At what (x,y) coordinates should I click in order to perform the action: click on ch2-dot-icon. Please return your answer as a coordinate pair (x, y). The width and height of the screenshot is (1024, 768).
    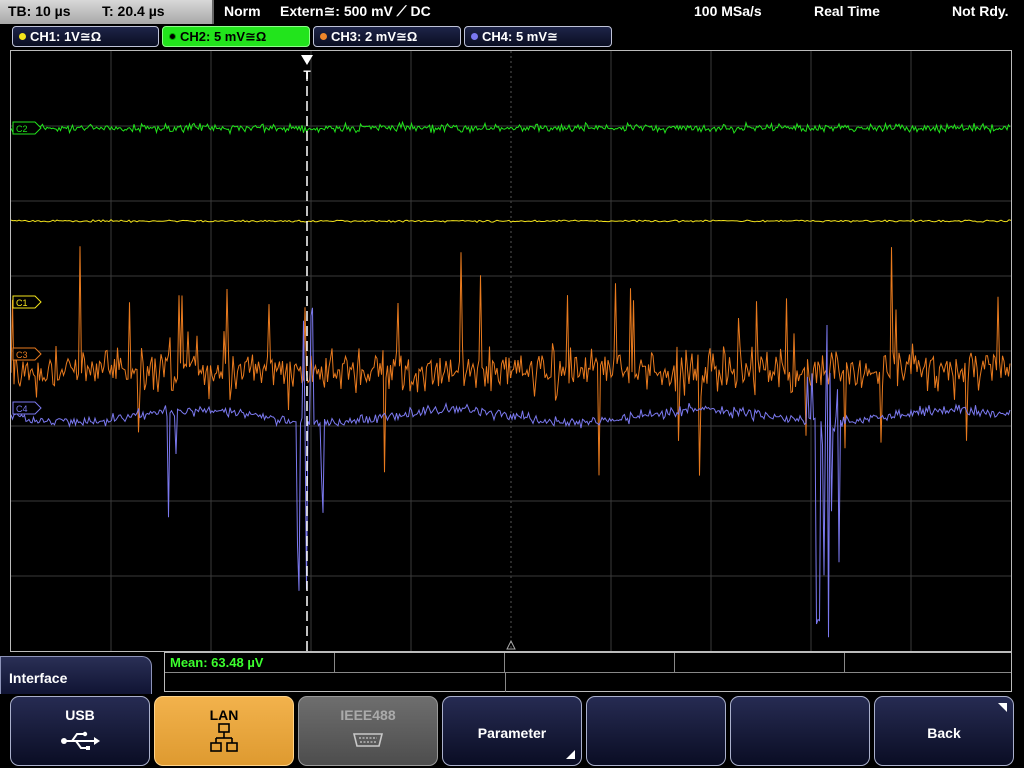
    Looking at the image, I should click on (172, 36).